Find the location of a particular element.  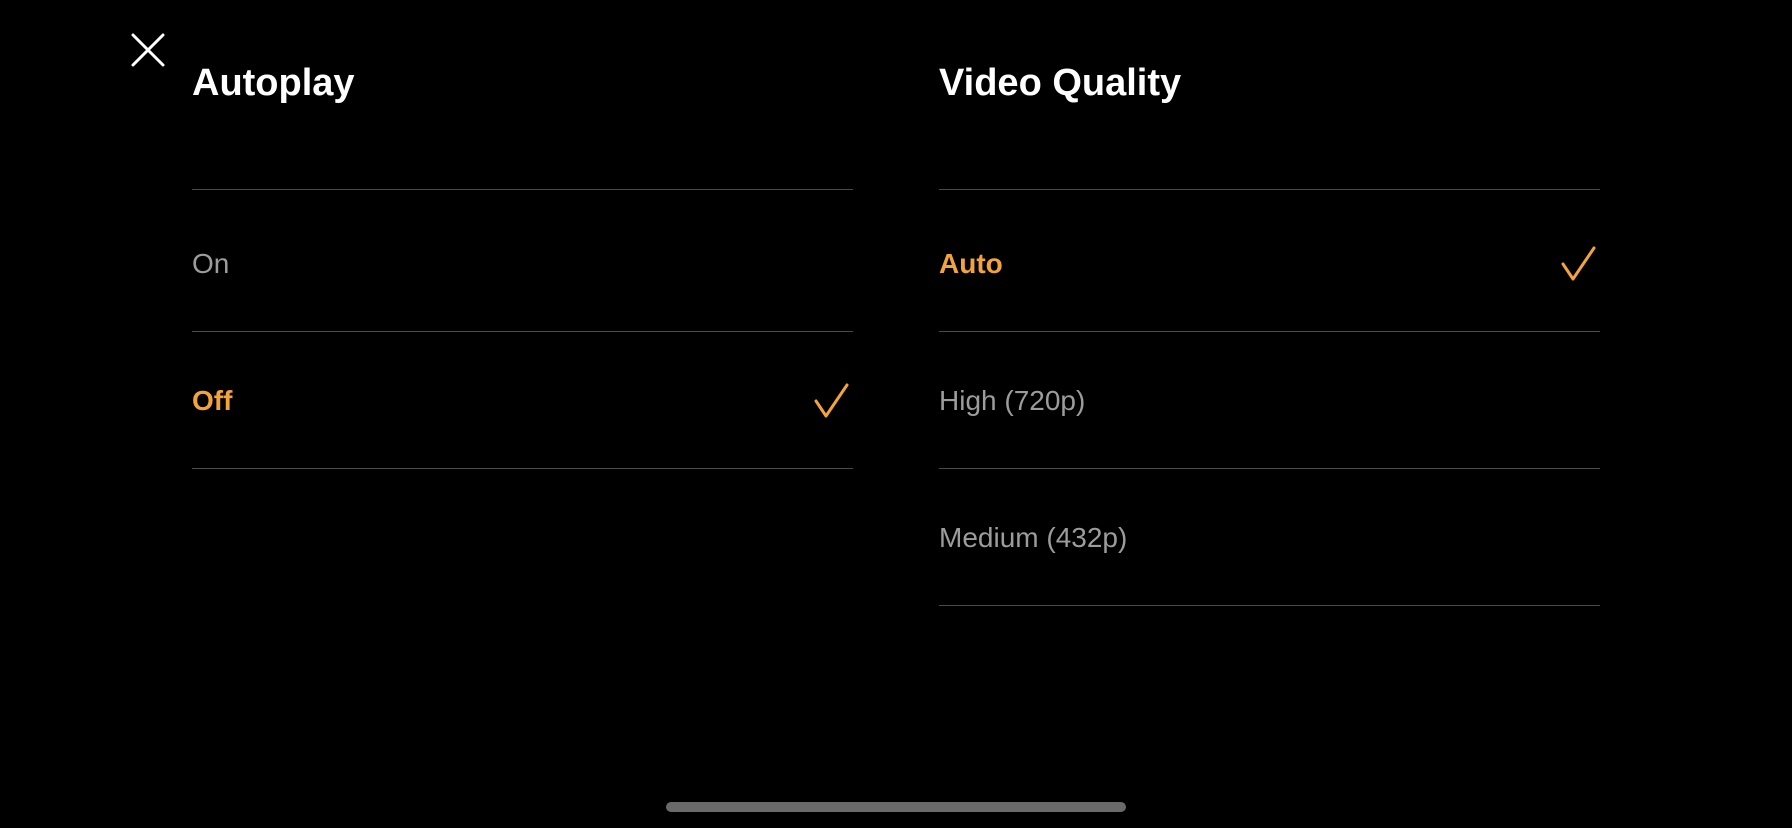

video-quality-title: Video Quality is located at coordinates (1060, 83).